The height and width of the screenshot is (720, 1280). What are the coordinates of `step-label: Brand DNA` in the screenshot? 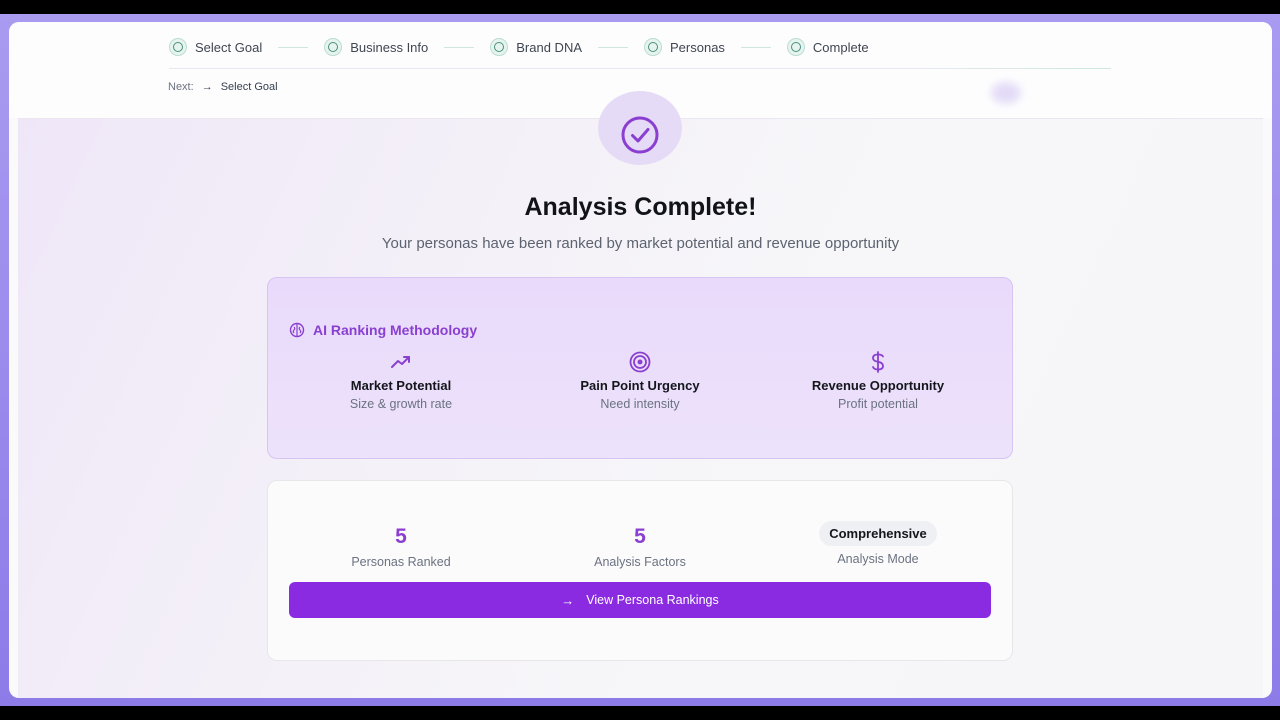 It's located at (549, 47).